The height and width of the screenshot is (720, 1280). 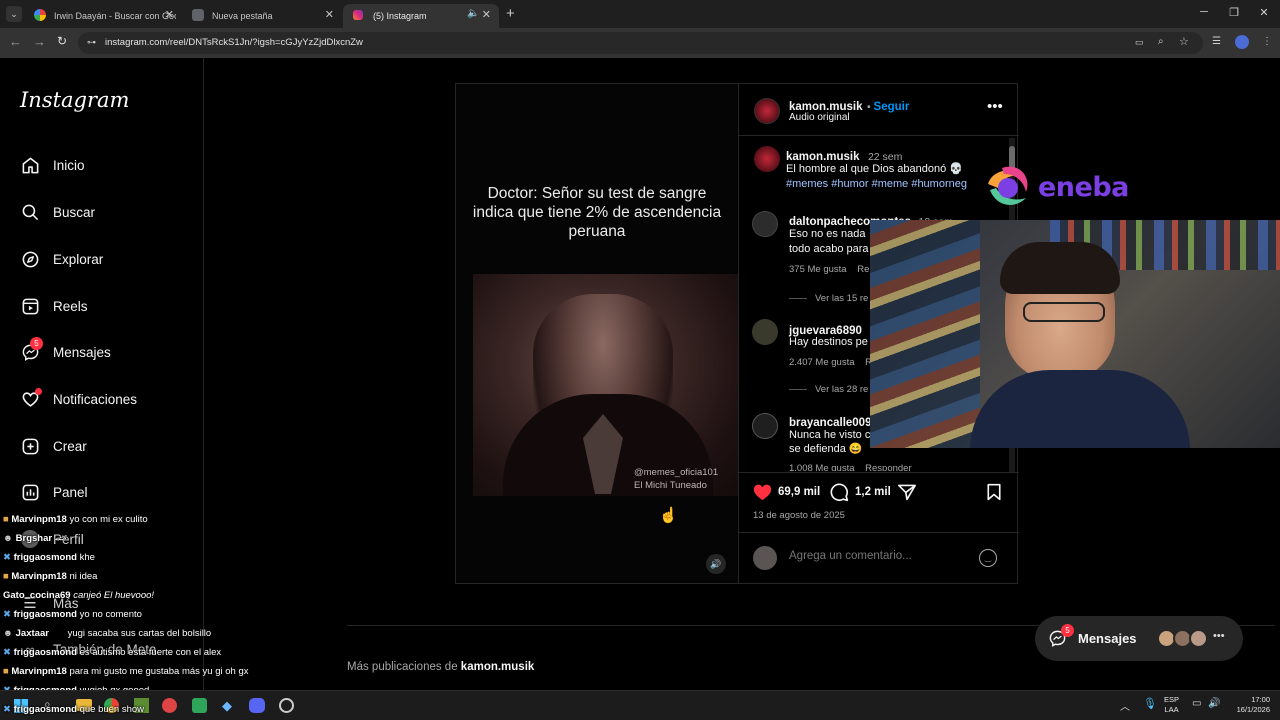 What do you see at coordinates (988, 558) in the screenshot?
I see `emoji-icon: ‿` at bounding box center [988, 558].